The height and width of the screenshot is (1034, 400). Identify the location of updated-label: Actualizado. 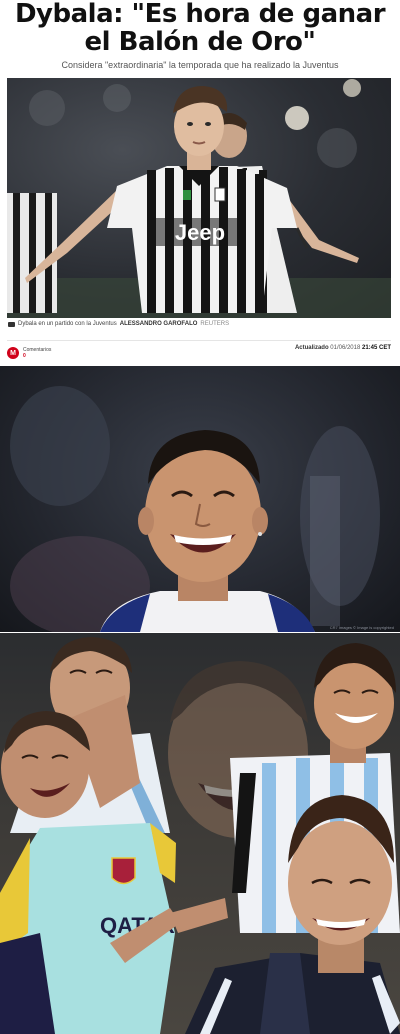
(311, 348).